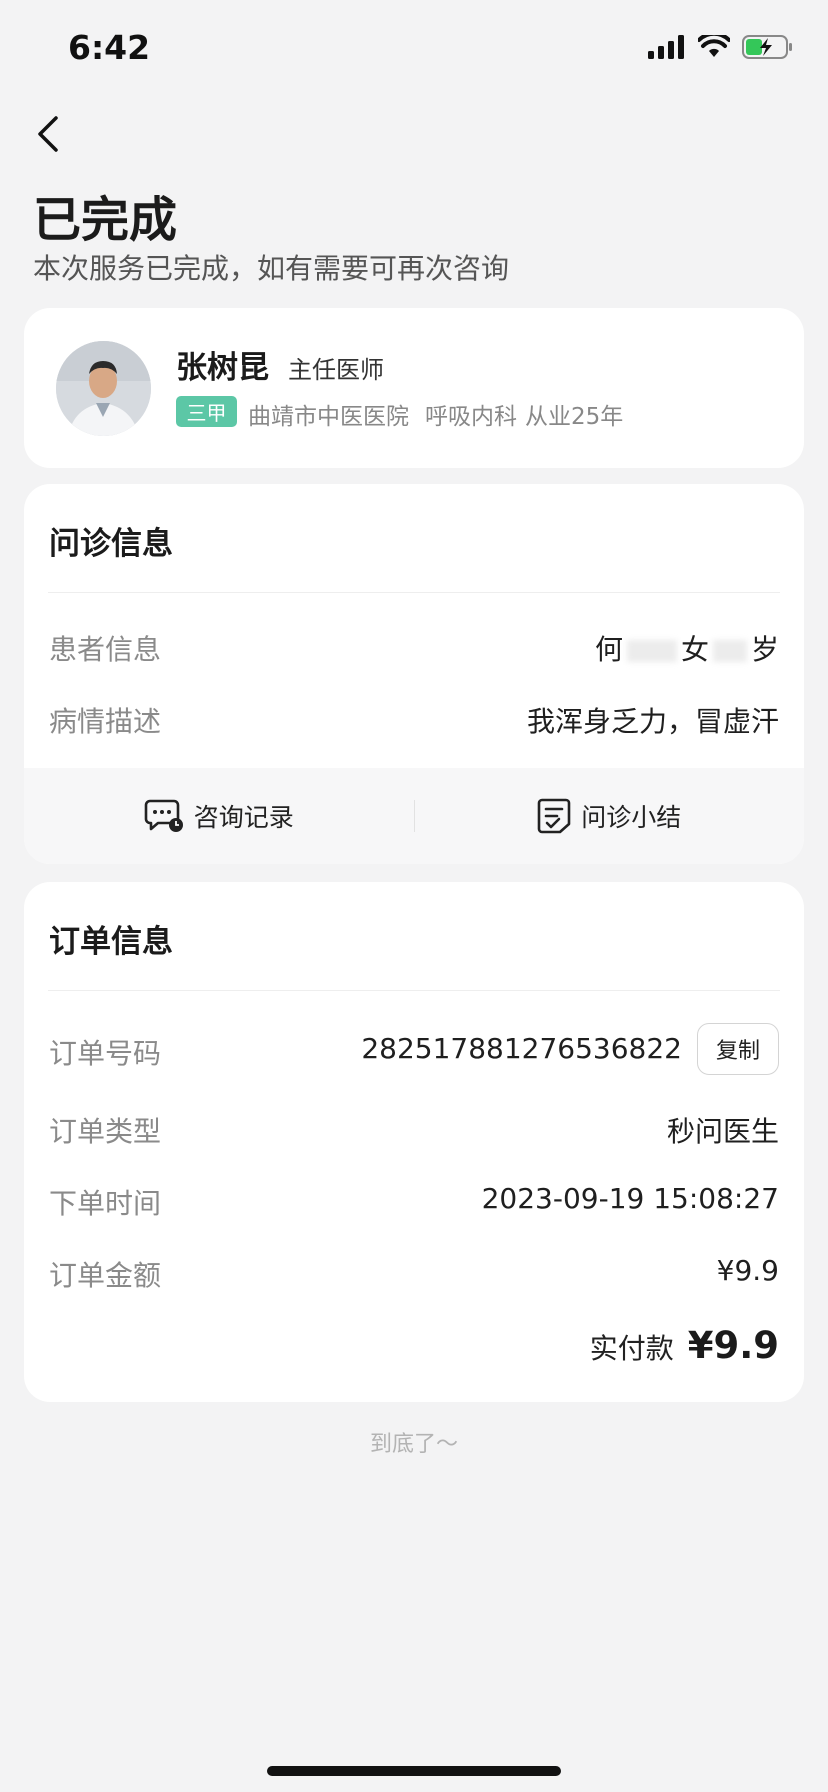  I want to click on doctor-department: 呼吸内科, so click(471, 417).